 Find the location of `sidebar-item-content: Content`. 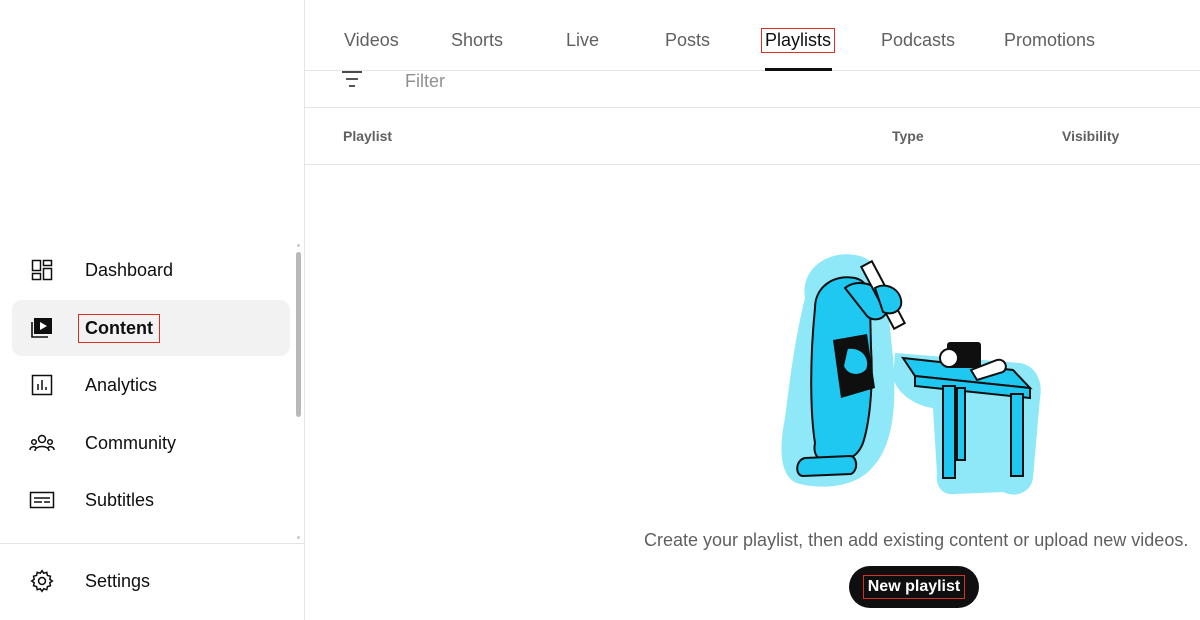

sidebar-item-content: Content is located at coordinates (151, 328).